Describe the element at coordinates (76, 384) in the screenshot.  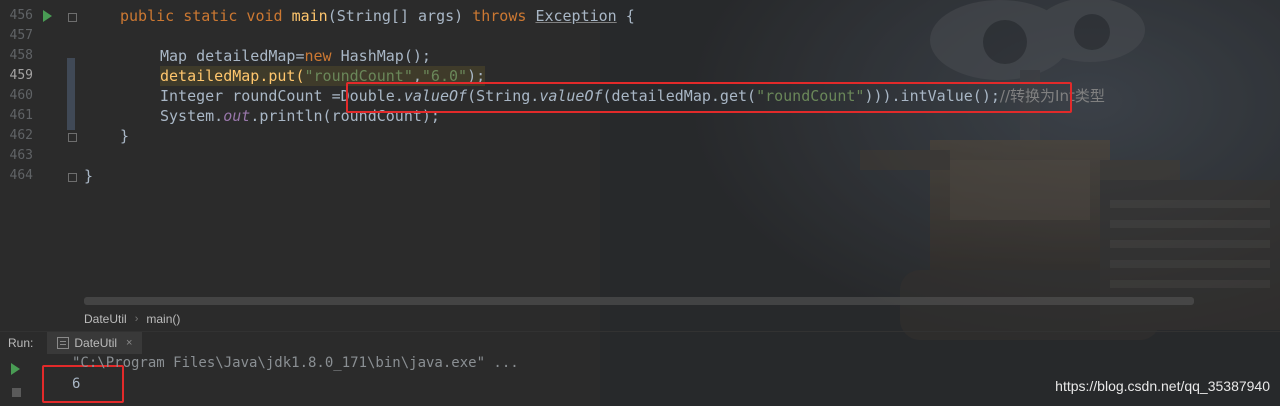
I see `console-output: 6` at that location.